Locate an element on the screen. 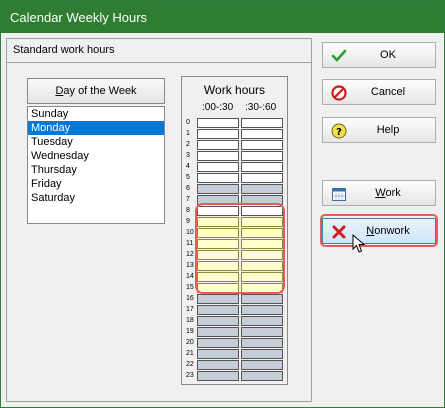 This screenshot has height=408, width=445. hour-label: 22 is located at coordinates (190, 364).